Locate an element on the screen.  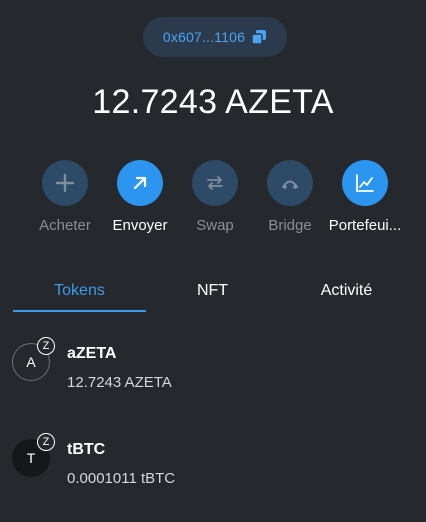
buy-button: Acheter is located at coordinates (65, 197).